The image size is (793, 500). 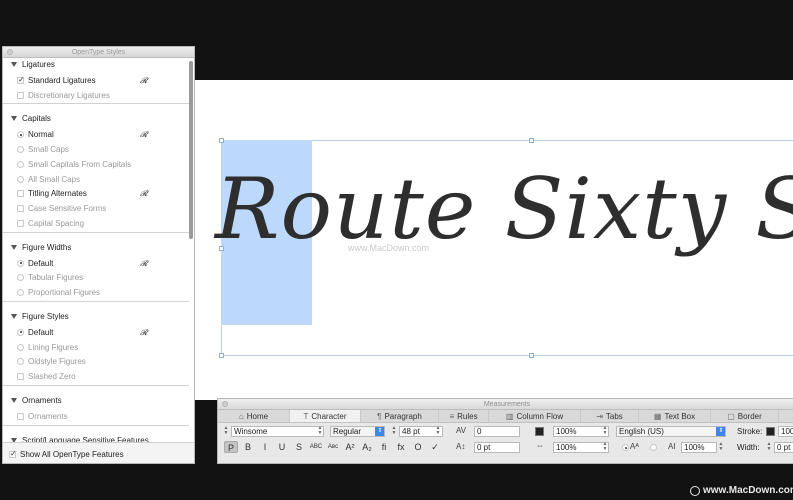 I want to click on opacity-field: 100%, so click(x=699, y=447).